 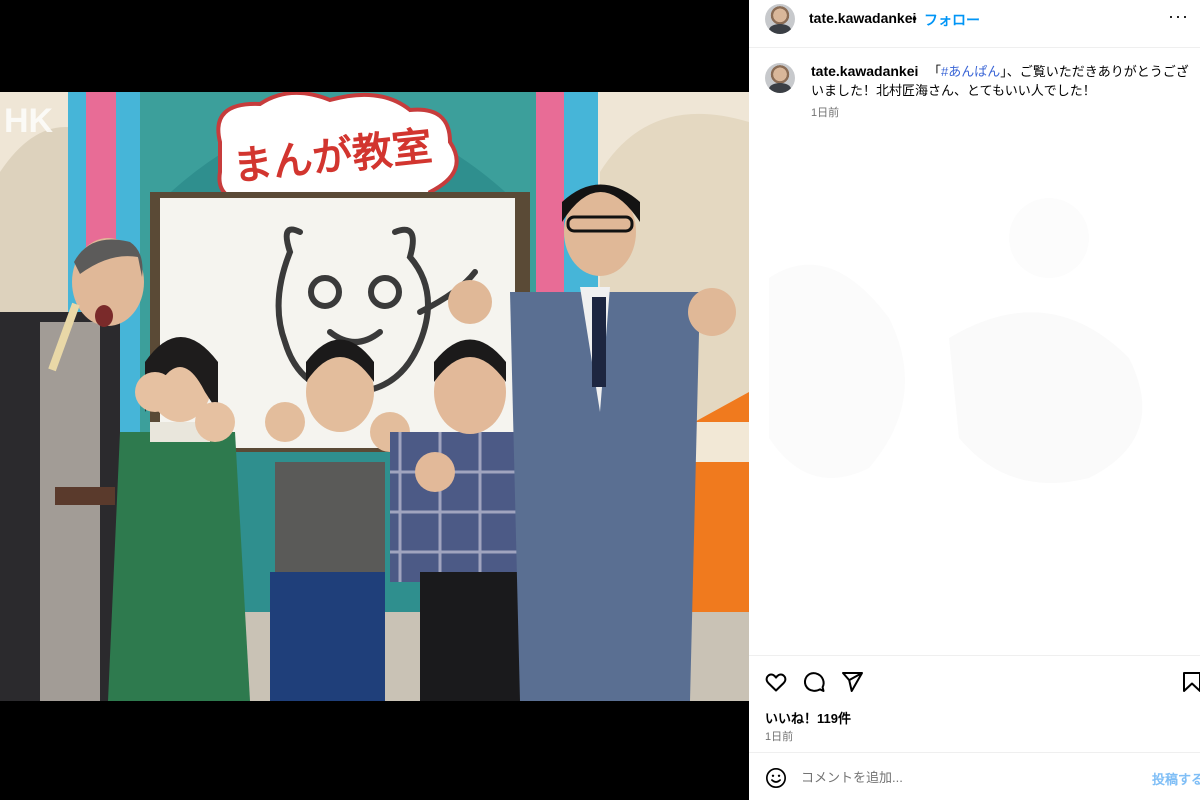 What do you see at coordinates (974, 703) in the screenshot?
I see `post-actions: いいね！119件 1日前` at bounding box center [974, 703].